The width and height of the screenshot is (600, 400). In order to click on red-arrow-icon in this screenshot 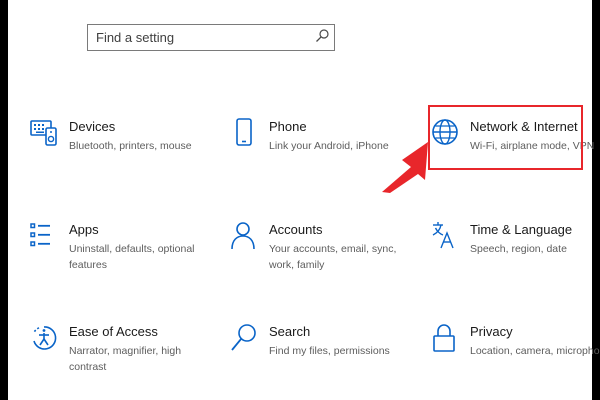, I will do `click(405, 167)`.